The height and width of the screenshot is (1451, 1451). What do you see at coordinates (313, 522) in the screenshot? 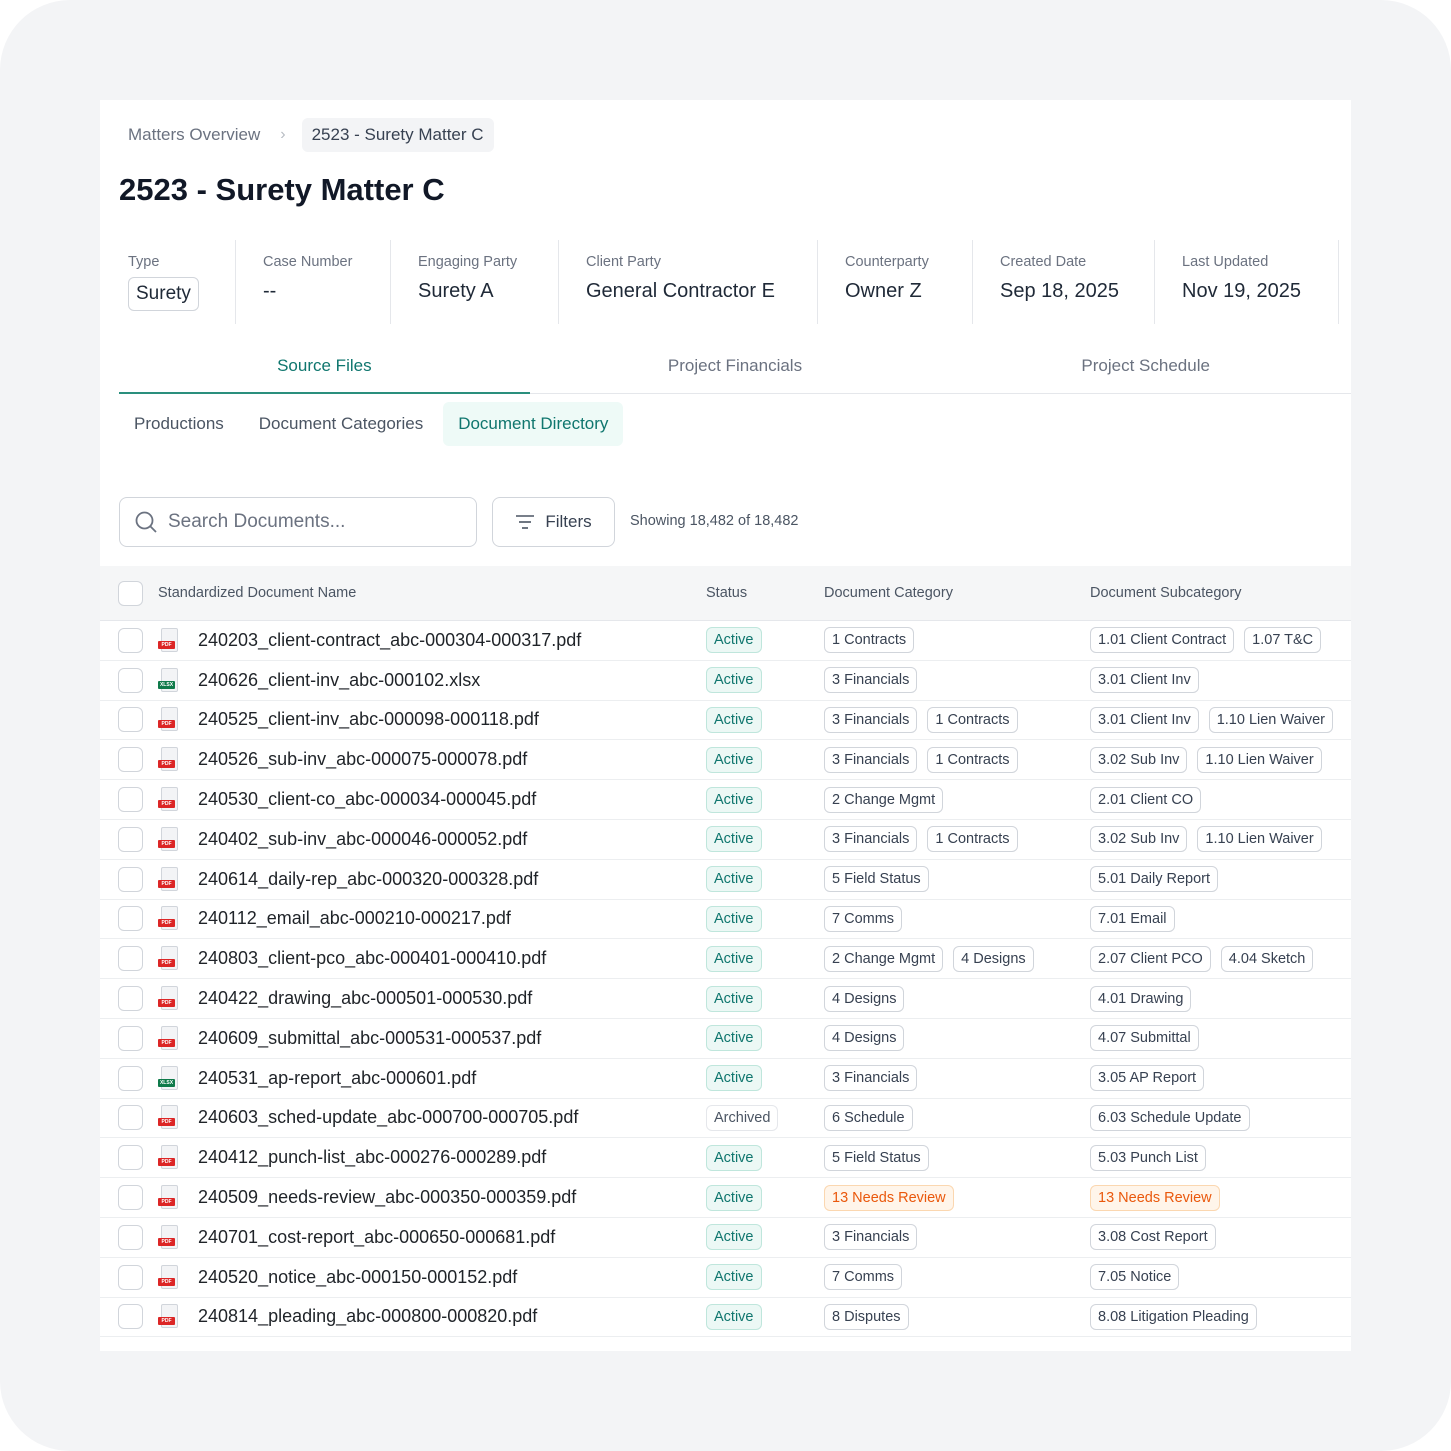
I see `search-input` at bounding box center [313, 522].